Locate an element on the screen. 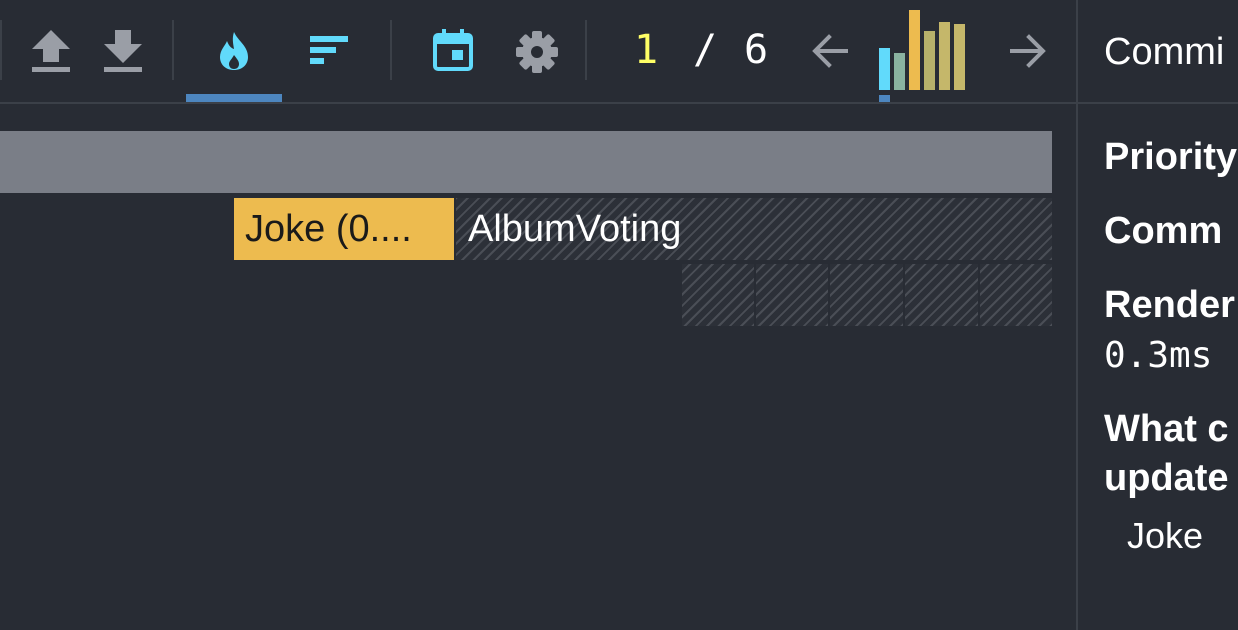  updater-item: Joke is located at coordinates (1165, 536).